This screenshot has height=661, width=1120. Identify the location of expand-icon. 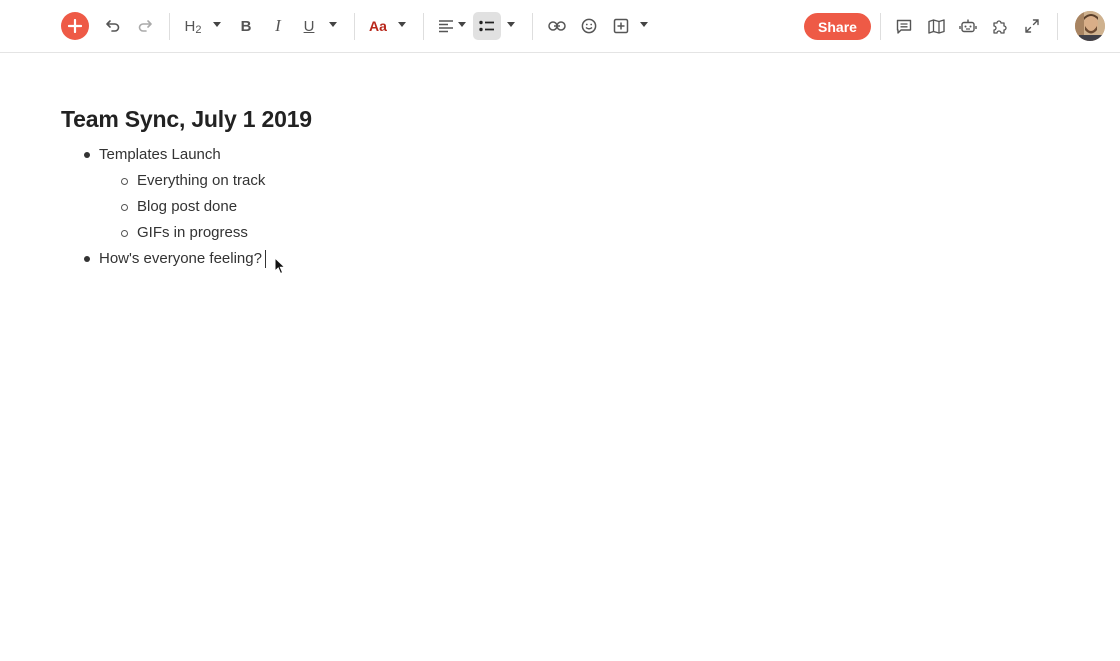
(1032, 26).